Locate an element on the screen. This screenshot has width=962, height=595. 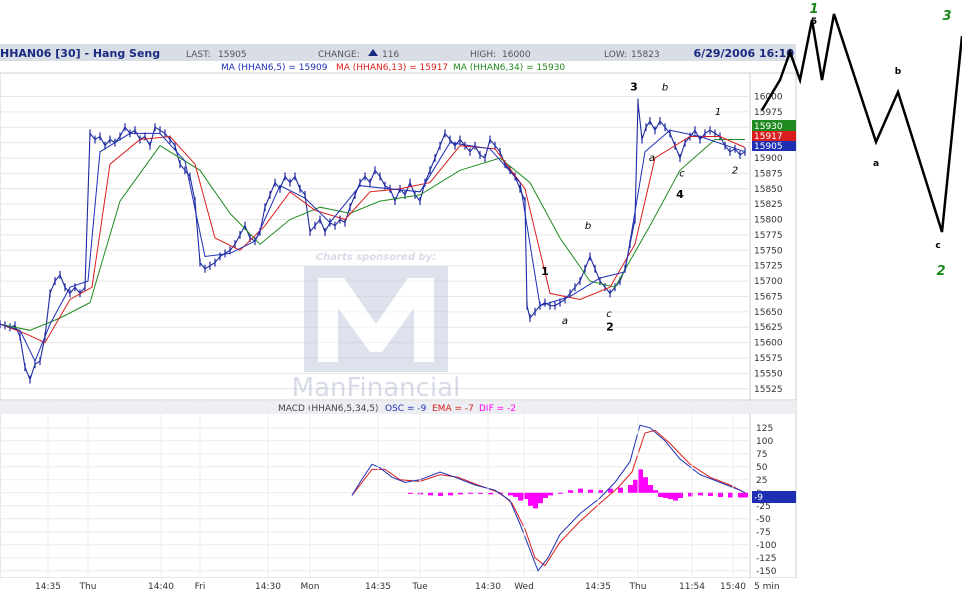
x-tick-label: 15:40 is located at coordinates (733, 586).